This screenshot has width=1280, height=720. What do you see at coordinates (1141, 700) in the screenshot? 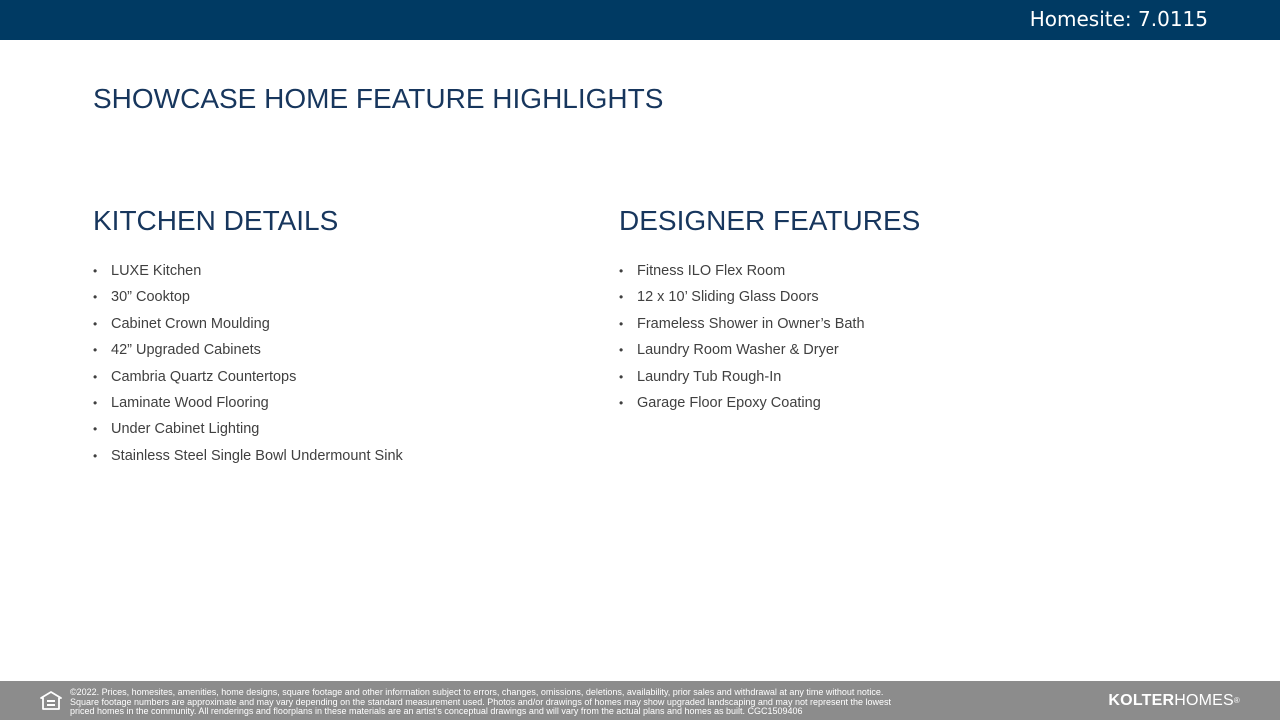
I see `brand-name-bold: KOLTER` at bounding box center [1141, 700].